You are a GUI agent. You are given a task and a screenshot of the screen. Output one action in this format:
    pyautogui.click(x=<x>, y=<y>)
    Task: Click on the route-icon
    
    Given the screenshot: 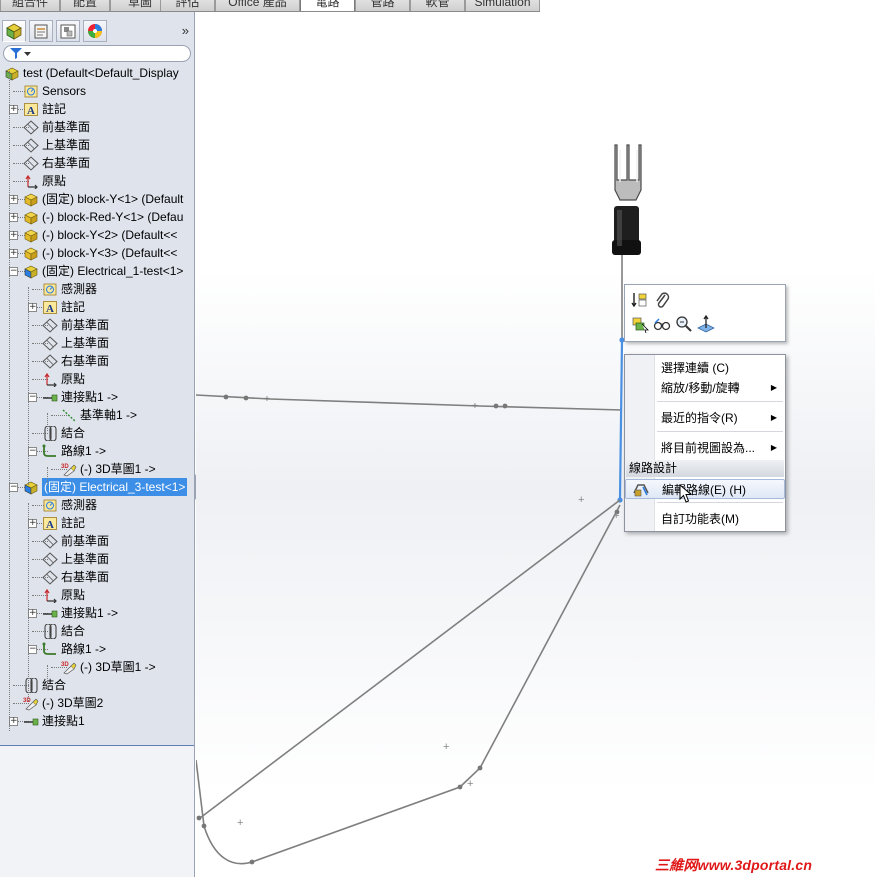 What is the action you would take?
    pyautogui.click(x=50, y=649)
    